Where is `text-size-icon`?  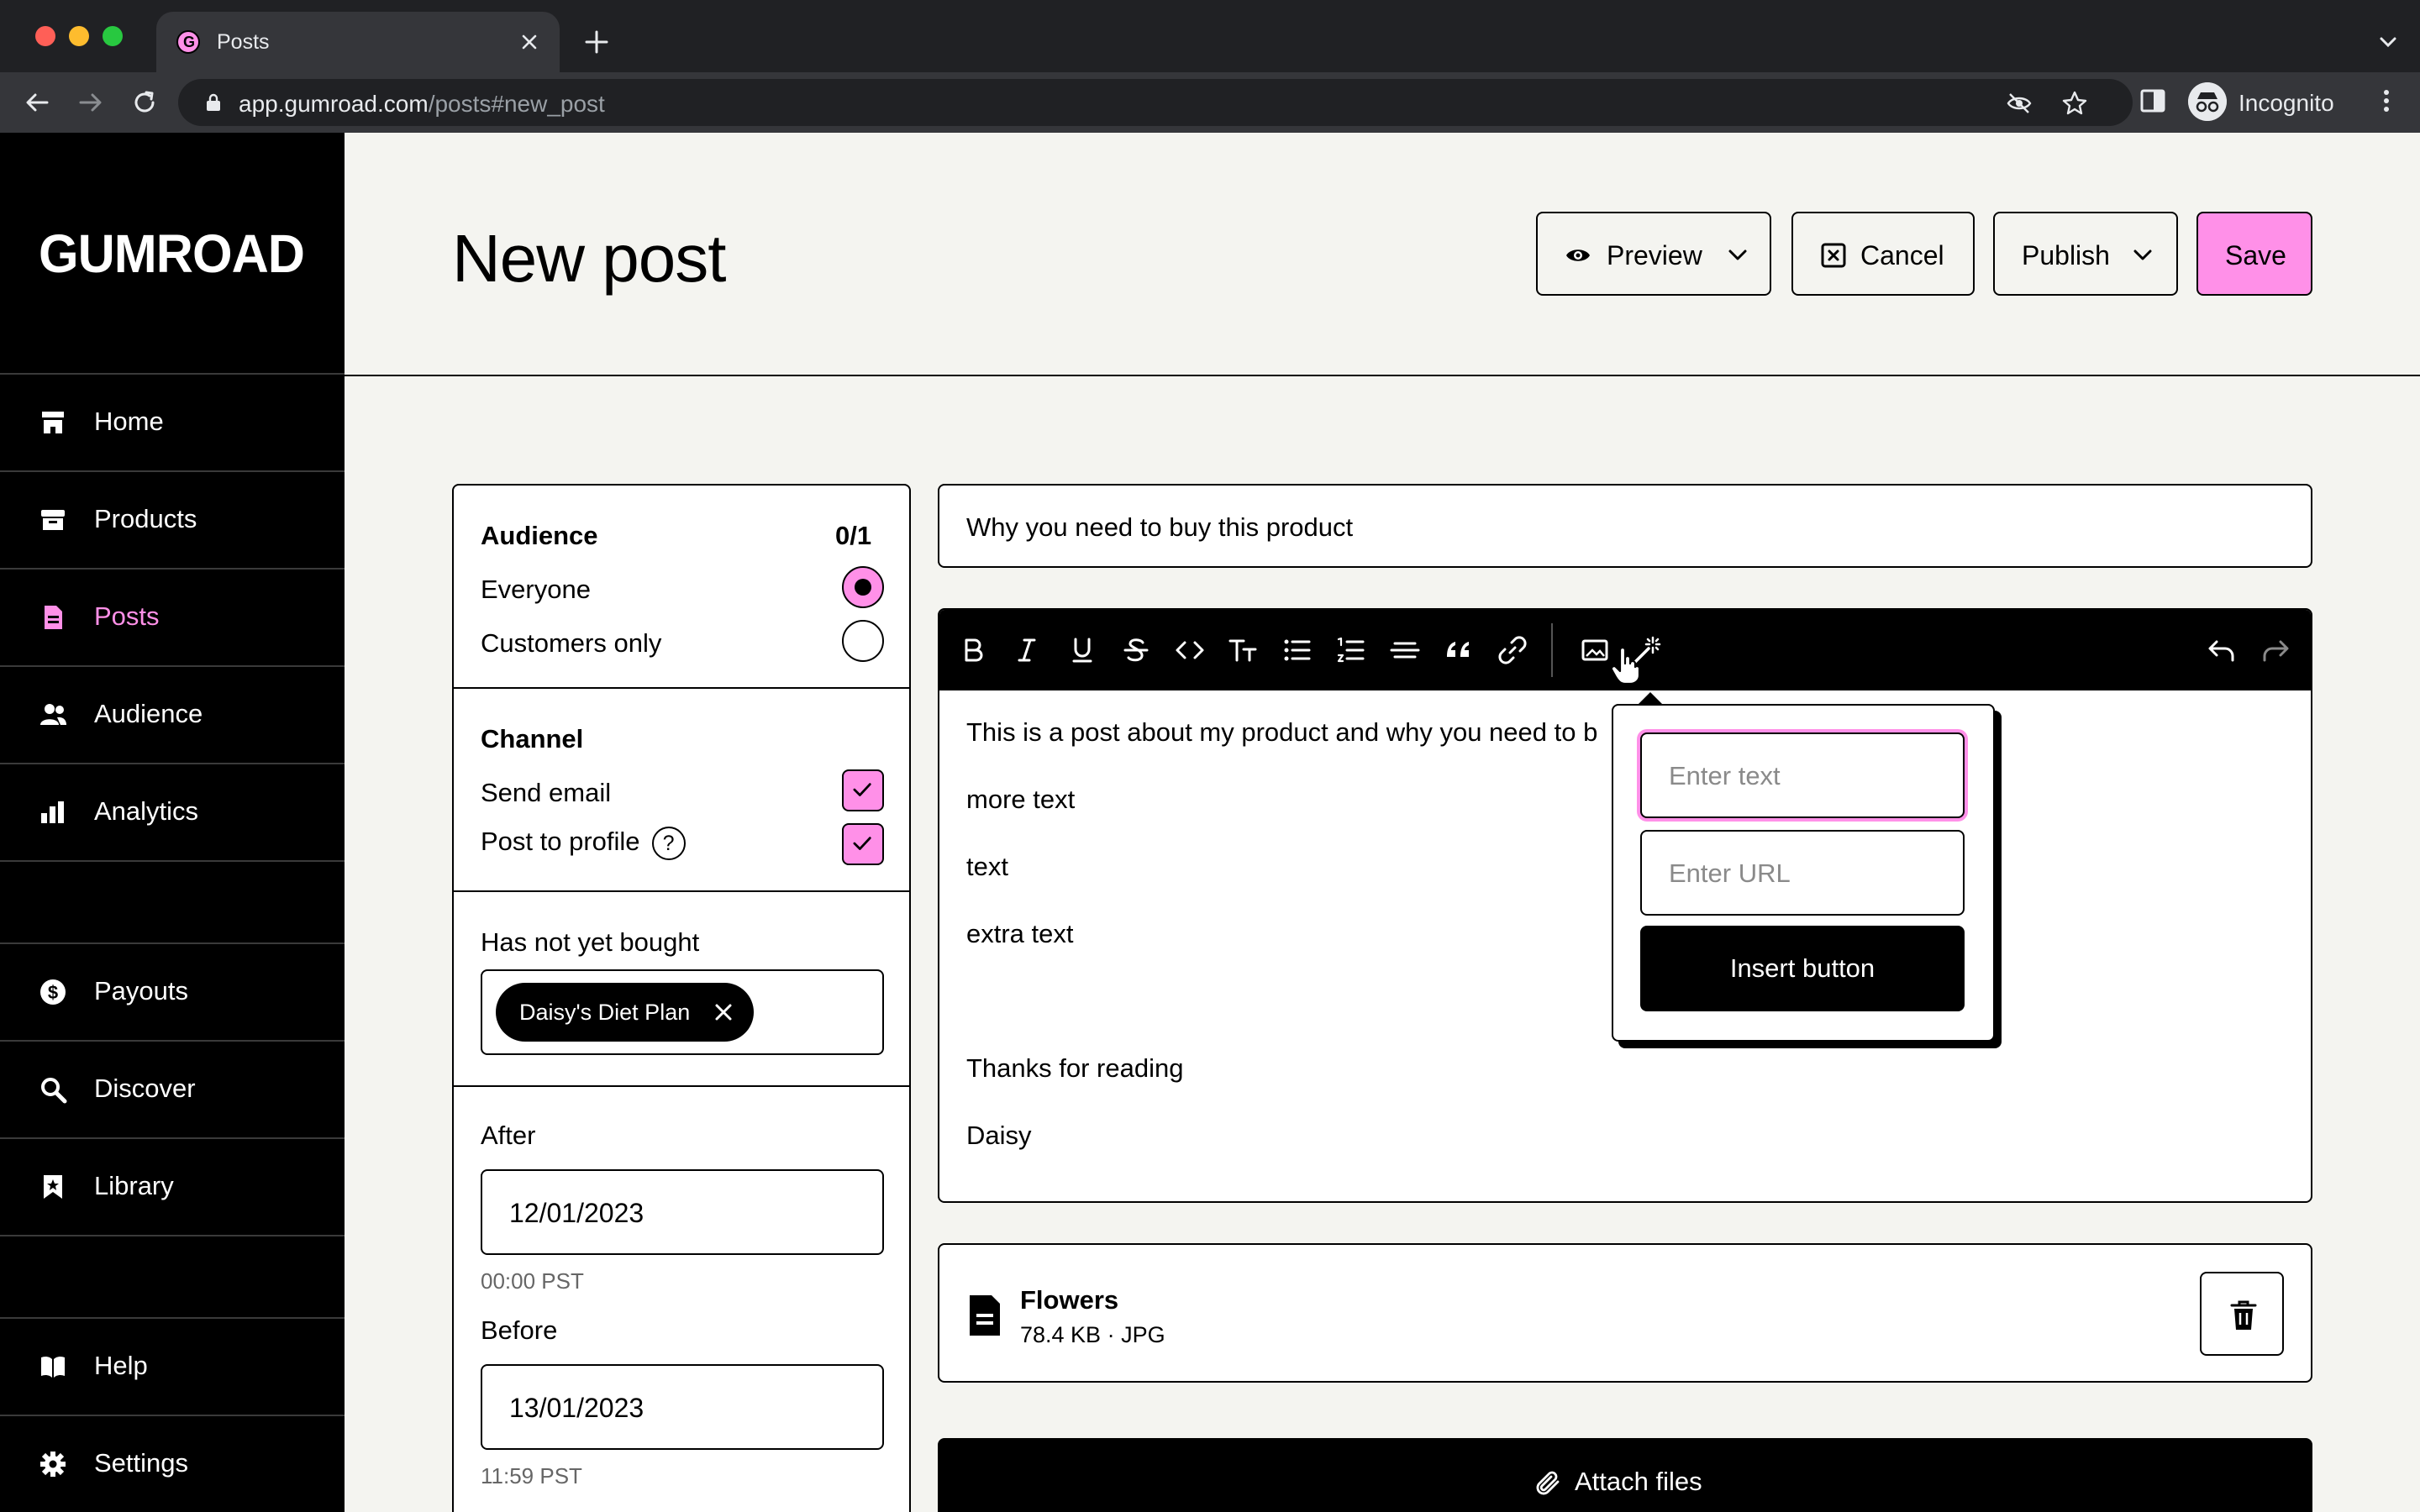
text-size-icon is located at coordinates (1243, 650).